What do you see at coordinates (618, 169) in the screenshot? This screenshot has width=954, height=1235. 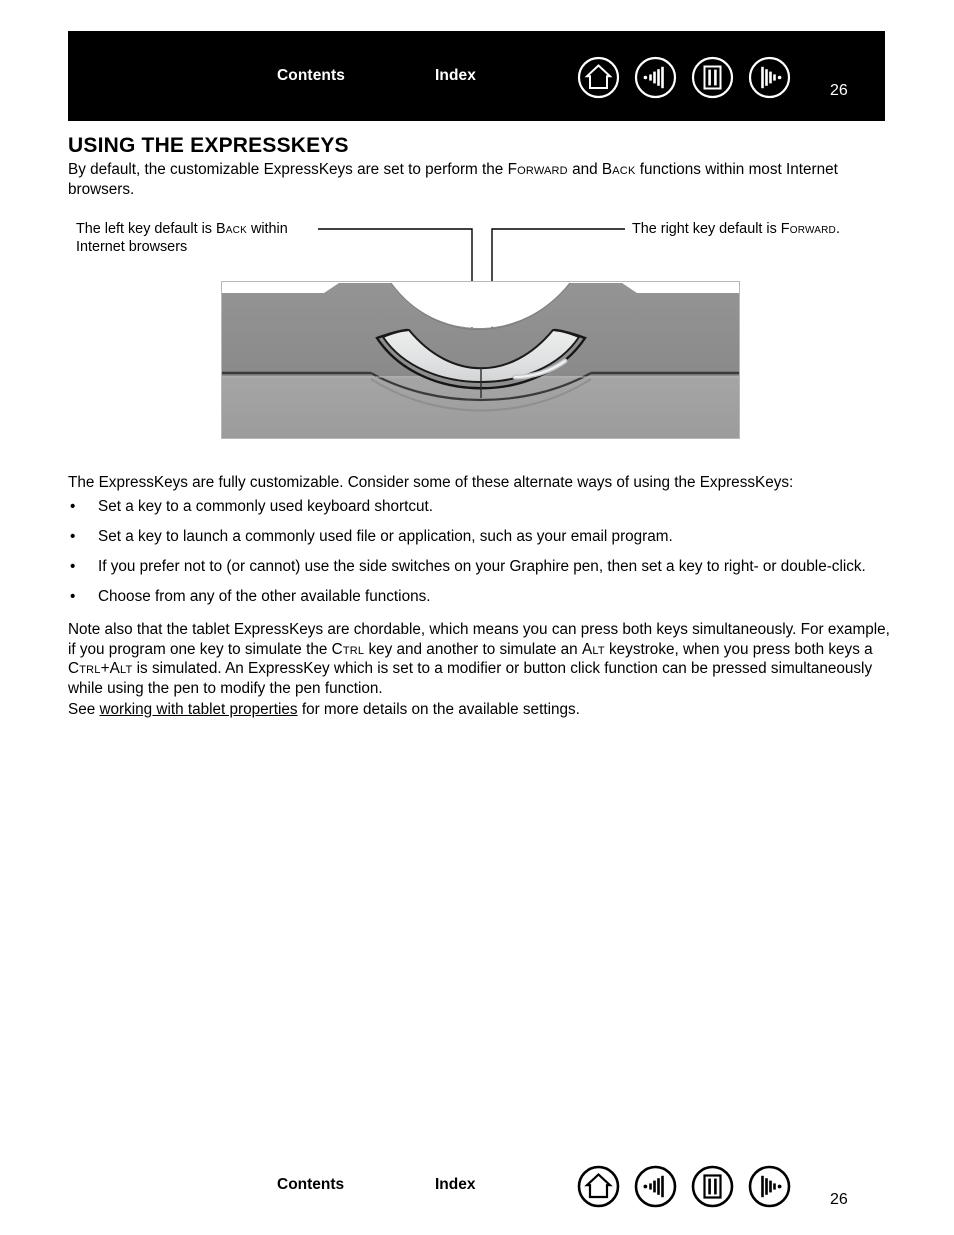 I see `intro-back: Back` at bounding box center [618, 169].